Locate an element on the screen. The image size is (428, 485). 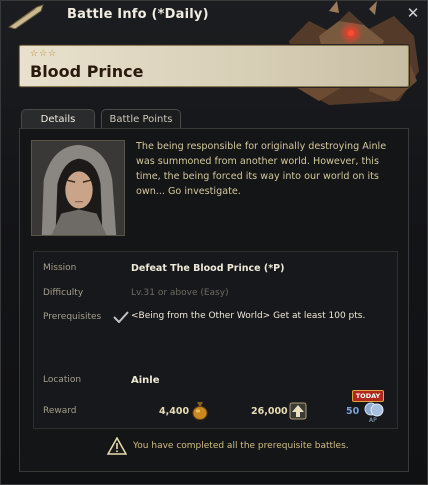
hooded-figure-portrait is located at coordinates (78, 188).